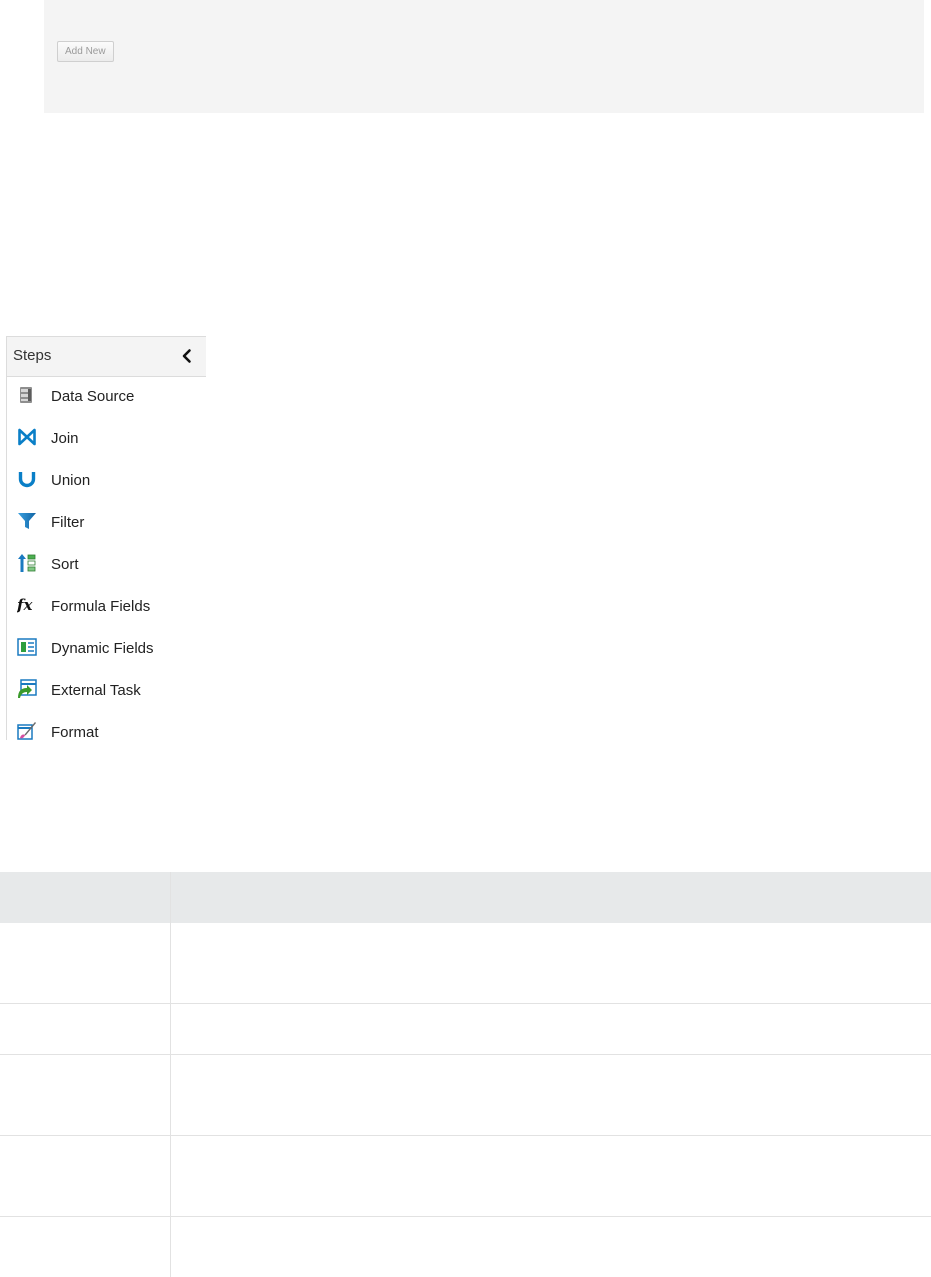  What do you see at coordinates (106, 356) in the screenshot?
I see `steps-header: Steps` at bounding box center [106, 356].